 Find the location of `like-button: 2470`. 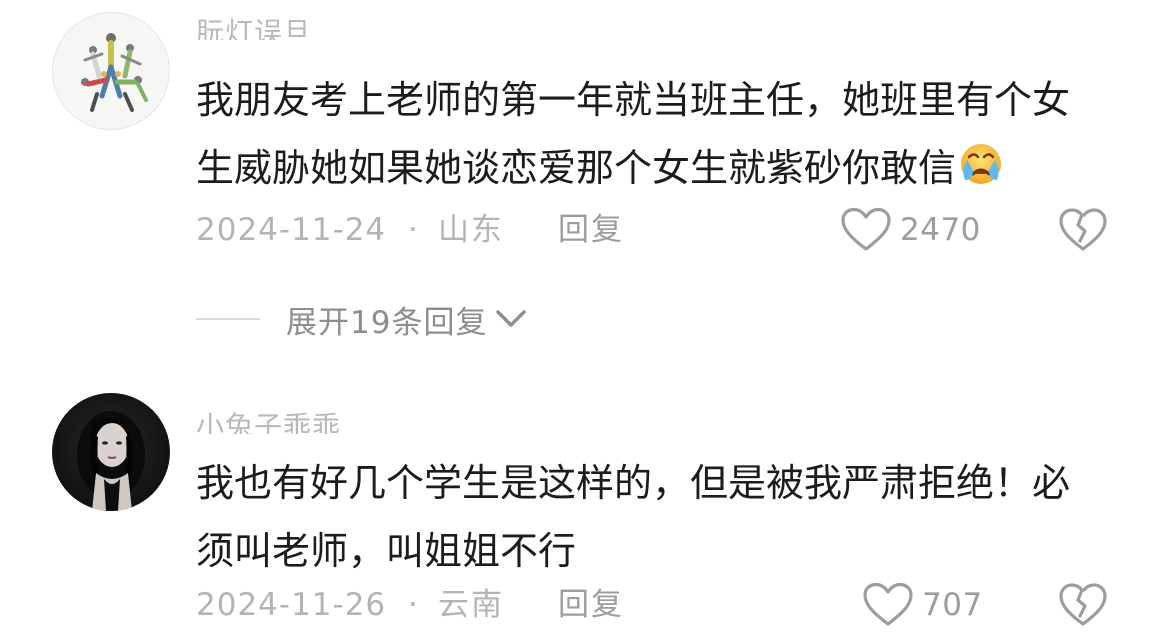

like-button: 2470 is located at coordinates (910, 230).